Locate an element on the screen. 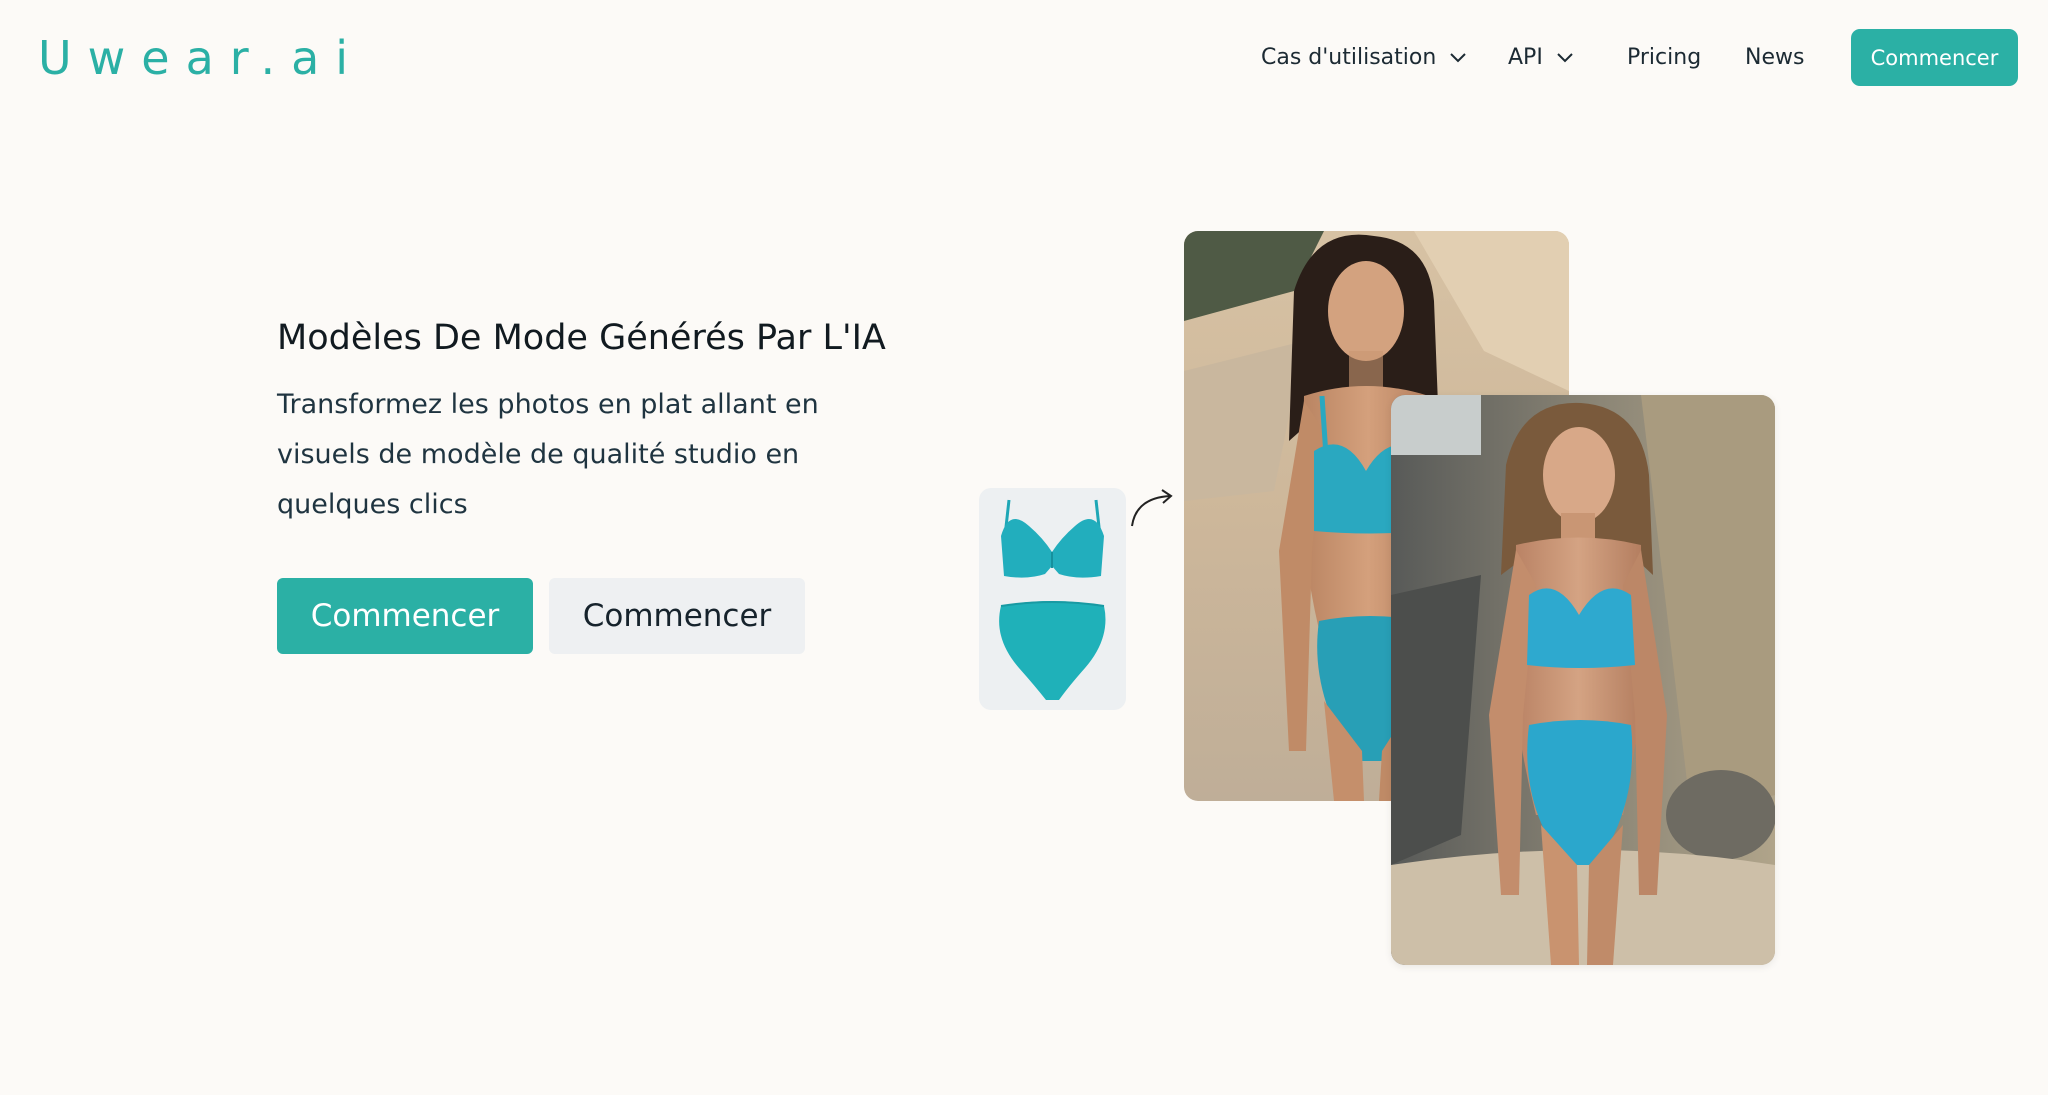 The height and width of the screenshot is (1095, 2048). curved-arrow-icon is located at coordinates (1152, 508).